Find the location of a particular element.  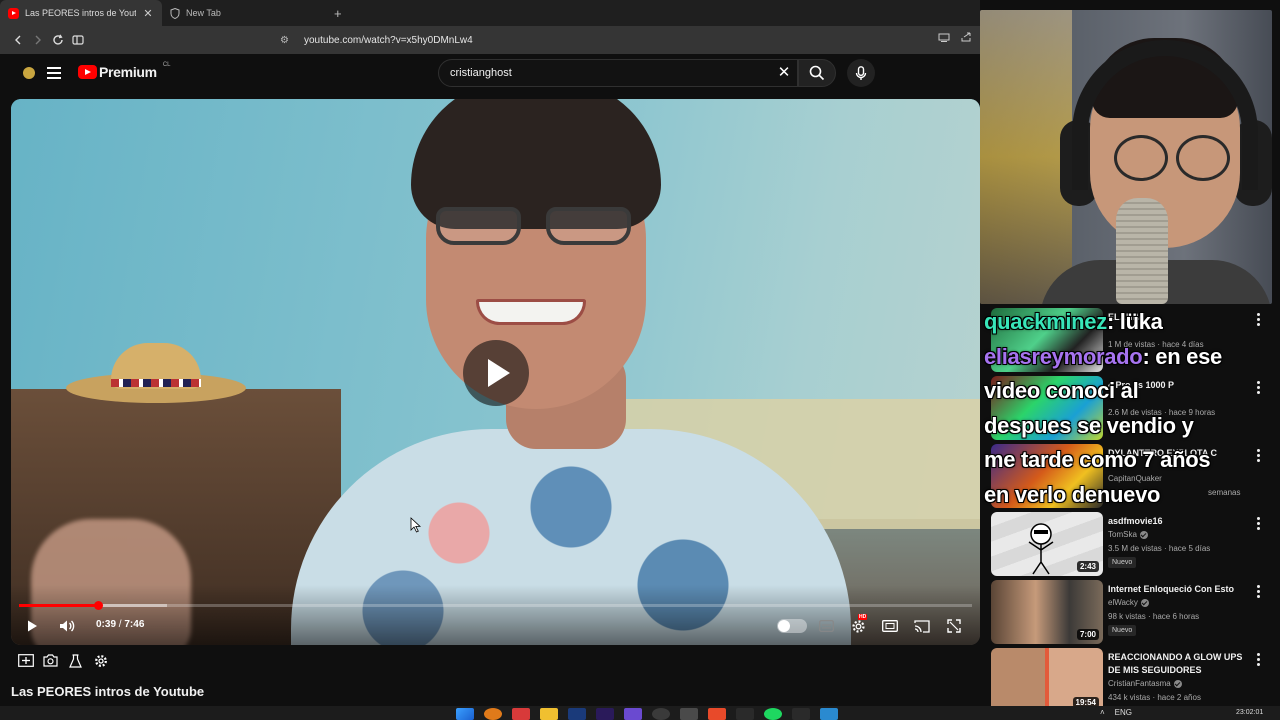

new-tab-button: + is located at coordinates (338, 13).